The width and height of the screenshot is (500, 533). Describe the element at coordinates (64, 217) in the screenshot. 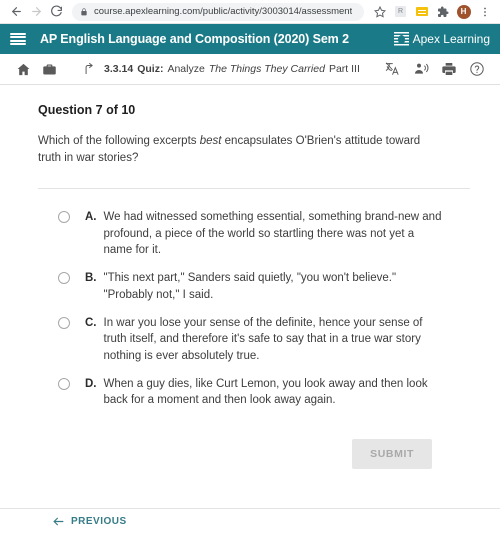

I see `radio-button-a` at that location.